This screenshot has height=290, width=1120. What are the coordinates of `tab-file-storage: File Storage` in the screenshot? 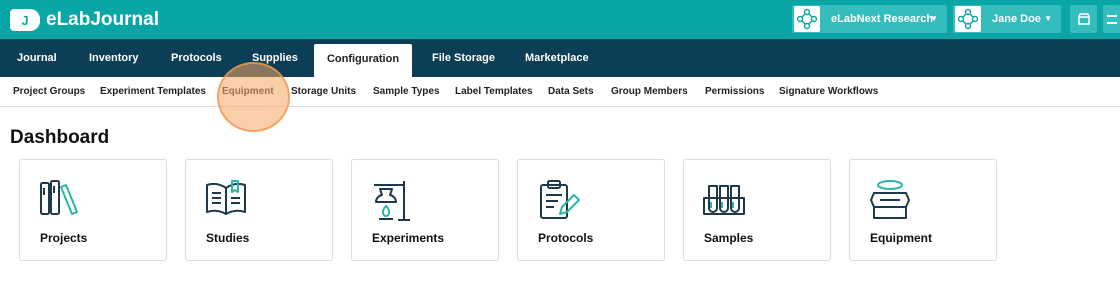 It's located at (463, 58).